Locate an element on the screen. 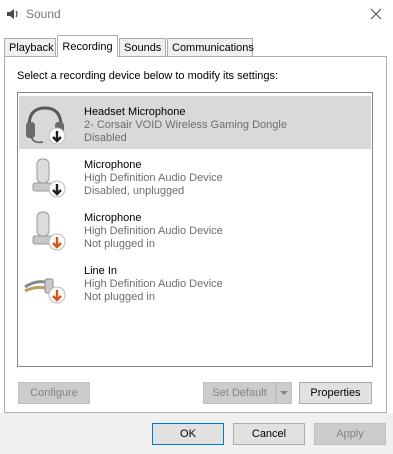  apply-button: Apply is located at coordinates (350, 434).